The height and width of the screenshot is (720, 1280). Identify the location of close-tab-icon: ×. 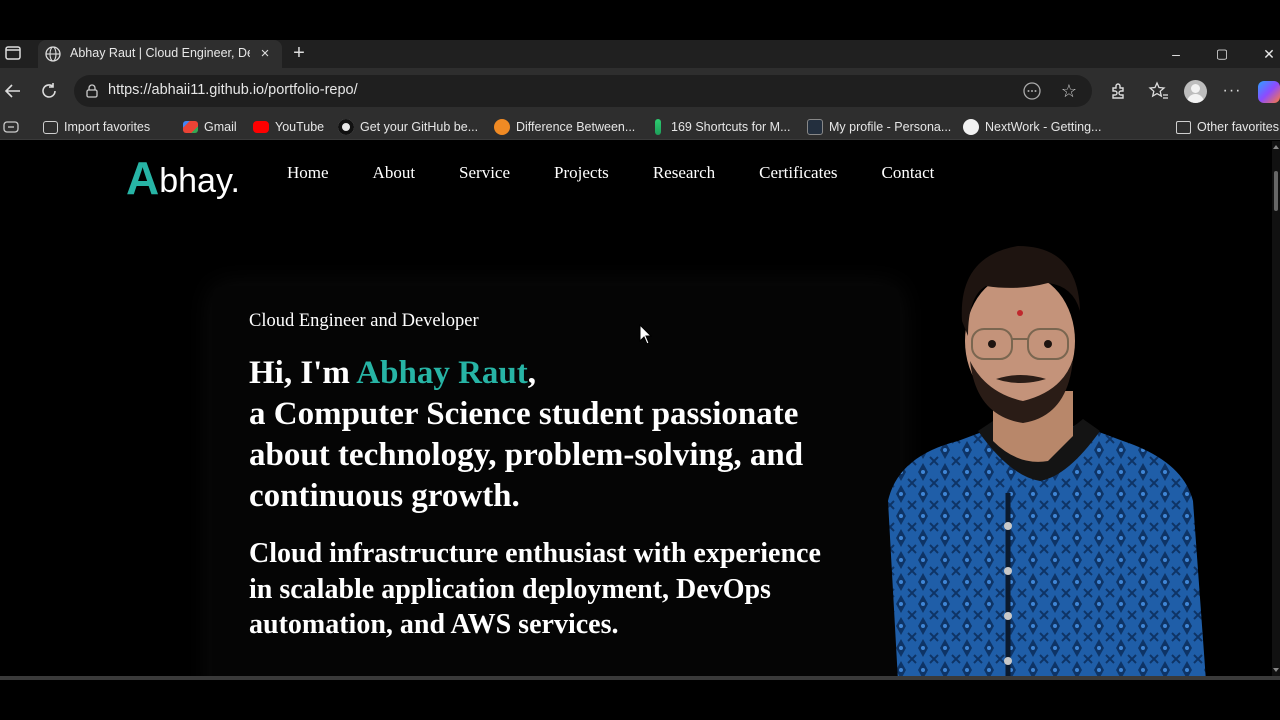
(265, 54).